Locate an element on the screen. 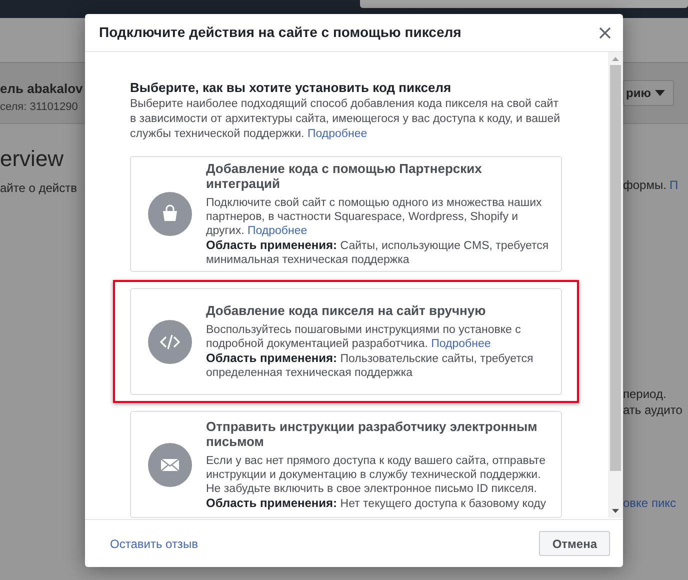 This screenshot has height=580, width=688. page-text: период. is located at coordinates (644, 394).